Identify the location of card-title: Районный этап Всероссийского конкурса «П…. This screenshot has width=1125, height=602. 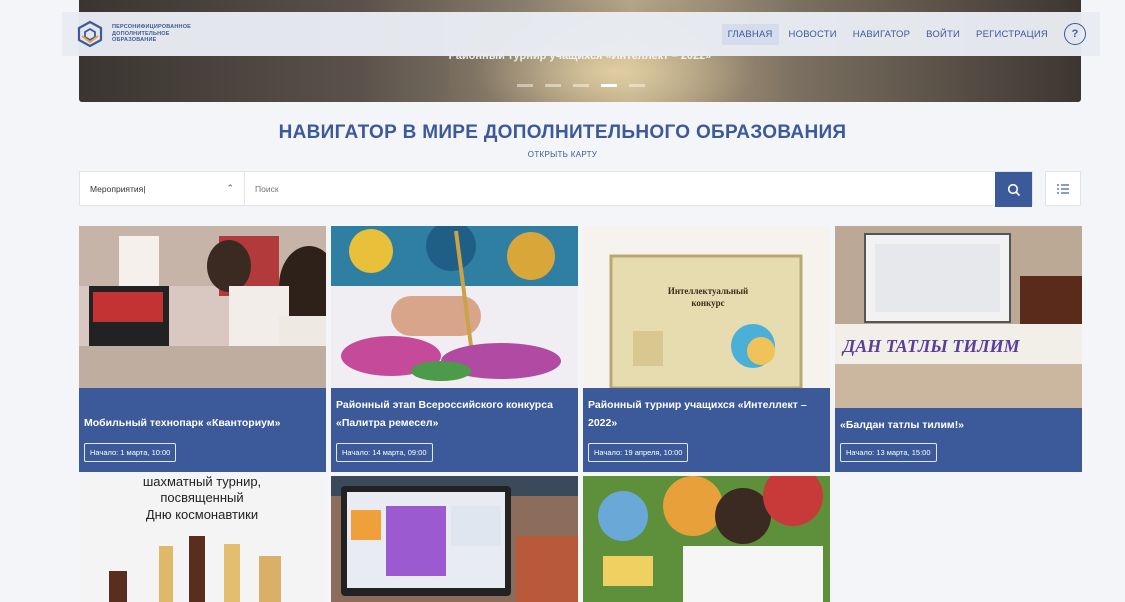
(445, 414).